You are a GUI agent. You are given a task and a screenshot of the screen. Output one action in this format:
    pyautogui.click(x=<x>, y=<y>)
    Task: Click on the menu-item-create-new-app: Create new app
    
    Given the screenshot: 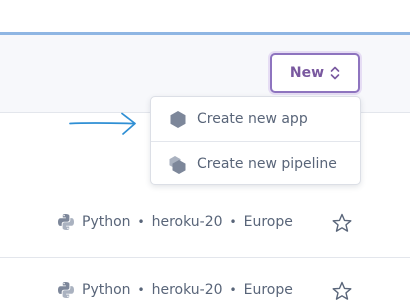 What is the action you would take?
    pyautogui.click(x=255, y=119)
    